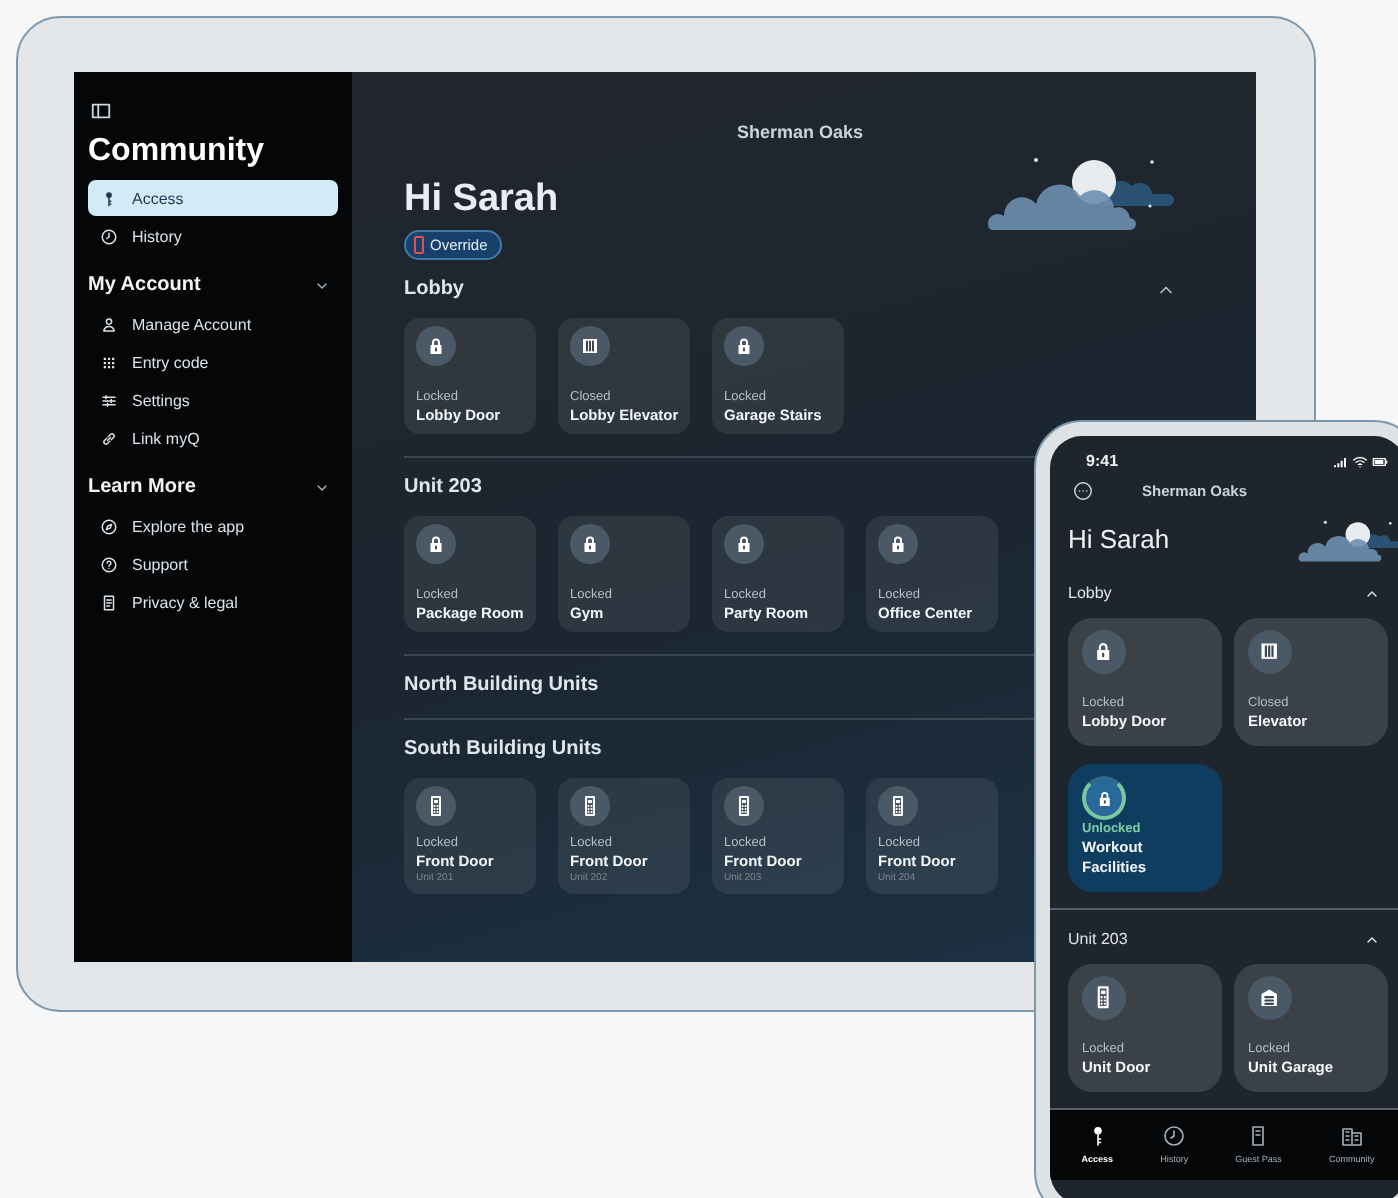 The image size is (1398, 1198). I want to click on sidebar-group-title: Learn More, so click(142, 487).